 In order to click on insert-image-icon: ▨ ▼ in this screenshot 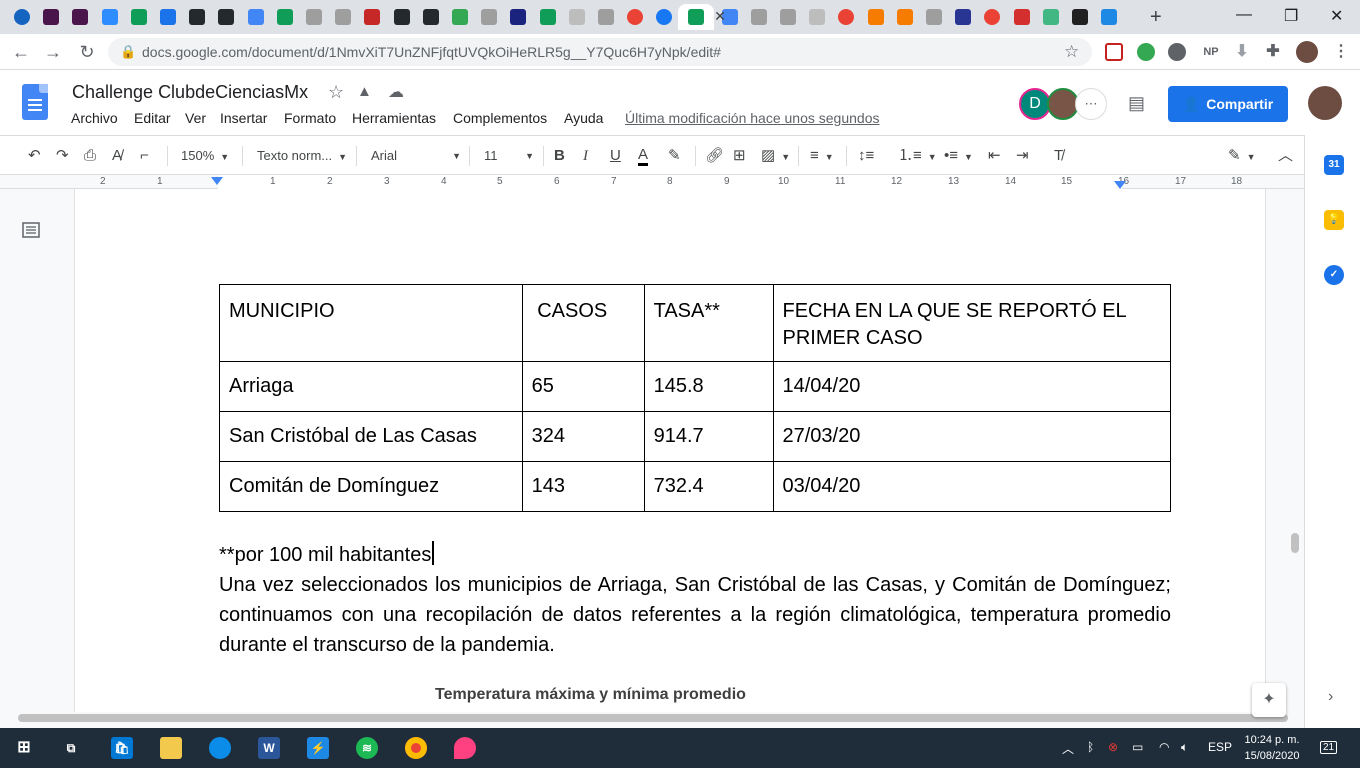, I will do `click(775, 156)`.